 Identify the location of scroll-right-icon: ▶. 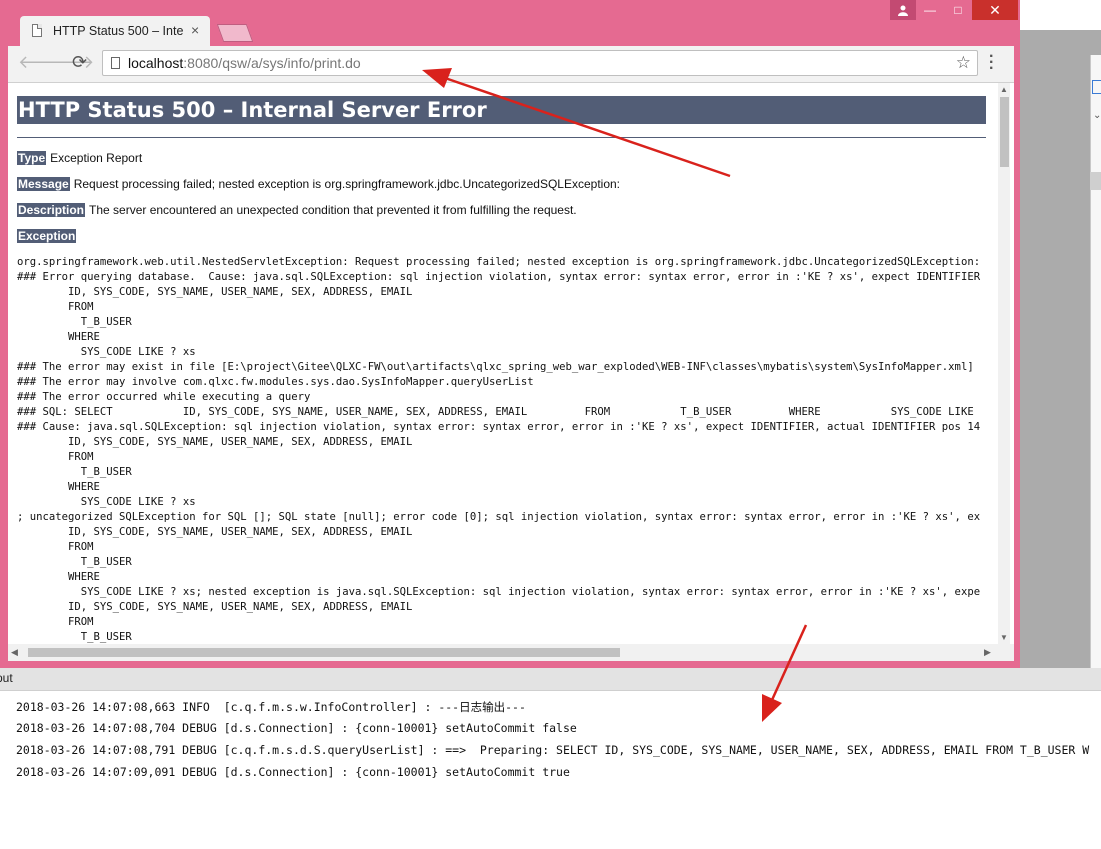
(987, 652).